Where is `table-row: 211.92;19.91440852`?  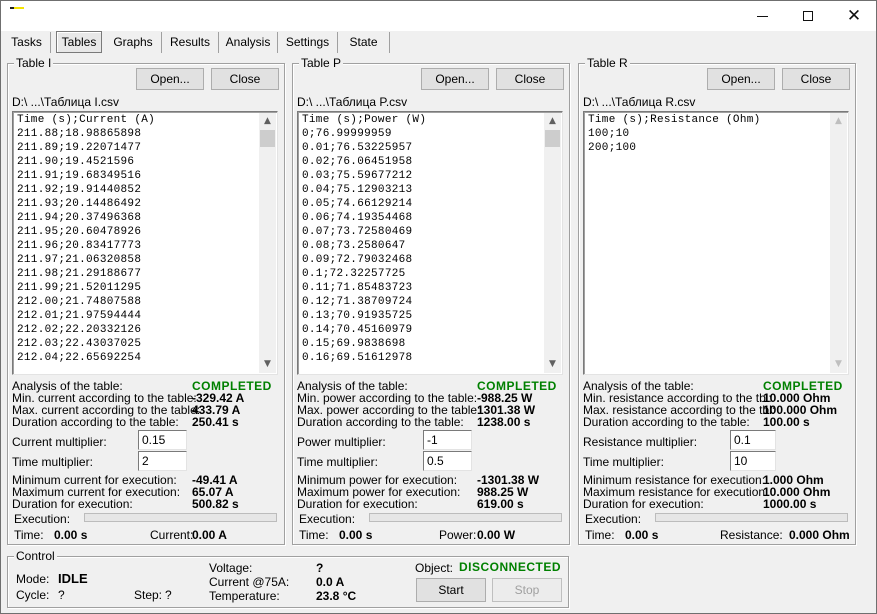
table-row: 211.92;19.91440852 is located at coordinates (79, 190).